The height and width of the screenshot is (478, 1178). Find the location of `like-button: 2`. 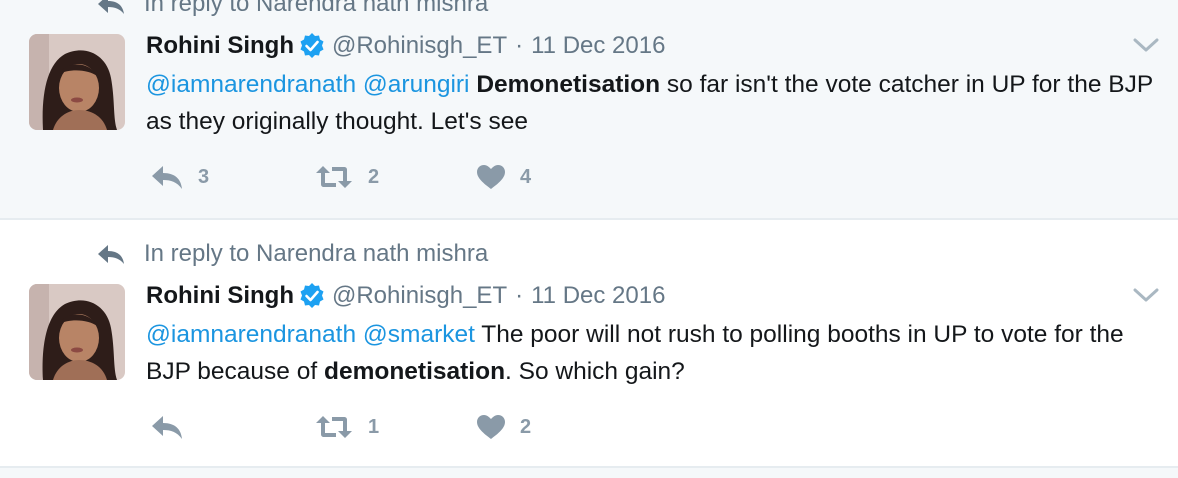

like-button: 2 is located at coordinates (526, 427).